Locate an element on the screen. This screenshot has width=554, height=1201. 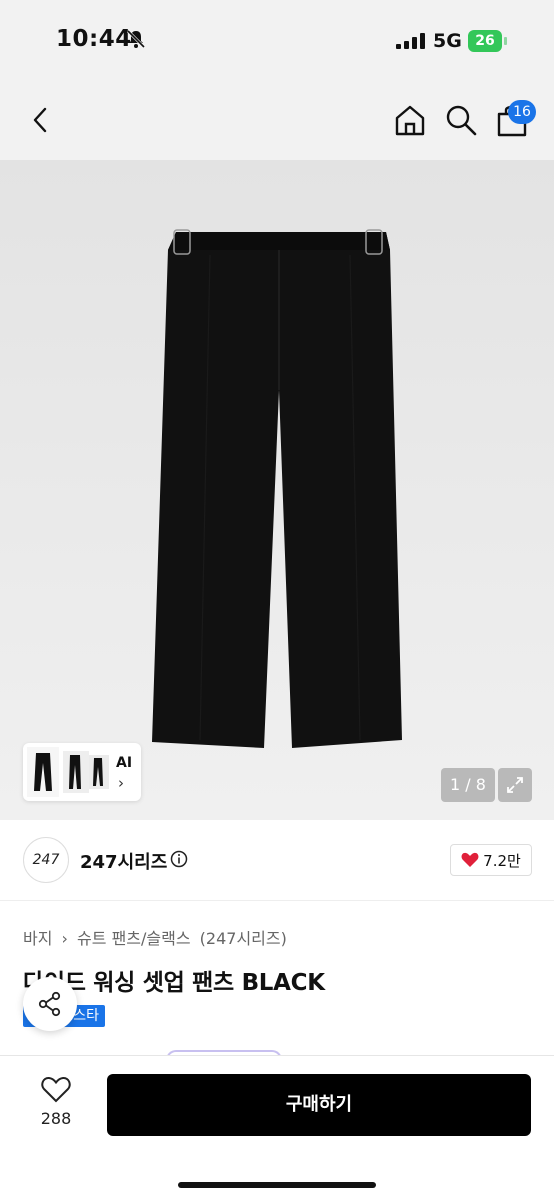
breadcrumb-item: 바지 is located at coordinates (37, 938).